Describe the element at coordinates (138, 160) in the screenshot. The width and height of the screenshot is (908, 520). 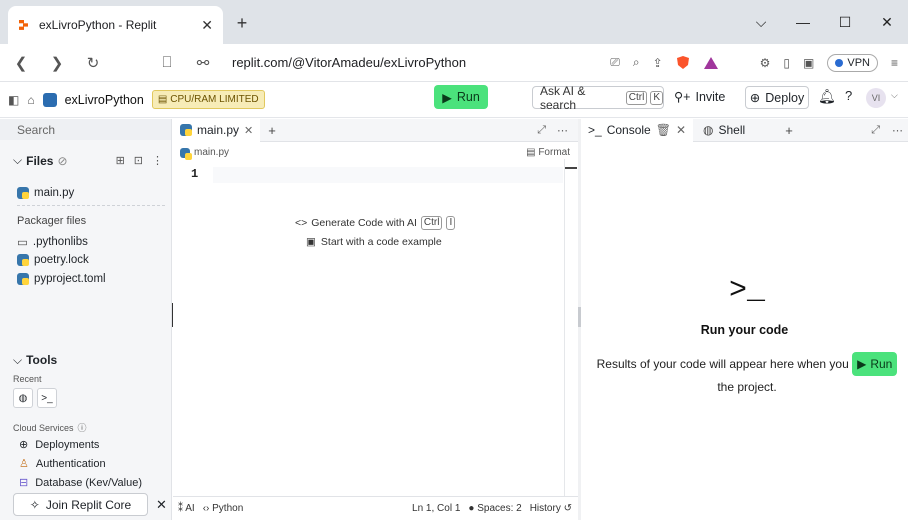
I see `new-folder-icon: ⊡` at that location.